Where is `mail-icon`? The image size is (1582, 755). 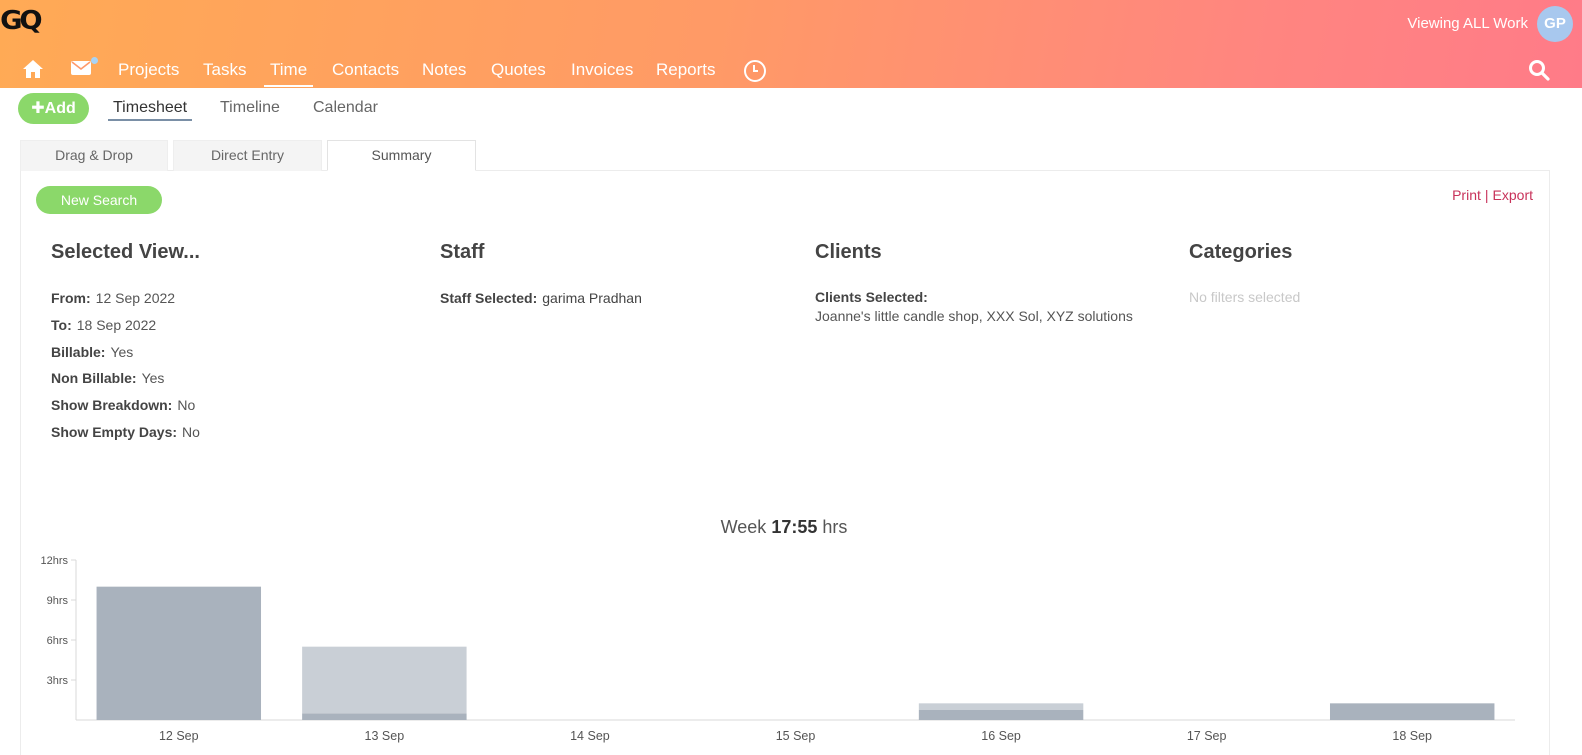
mail-icon is located at coordinates (84, 69).